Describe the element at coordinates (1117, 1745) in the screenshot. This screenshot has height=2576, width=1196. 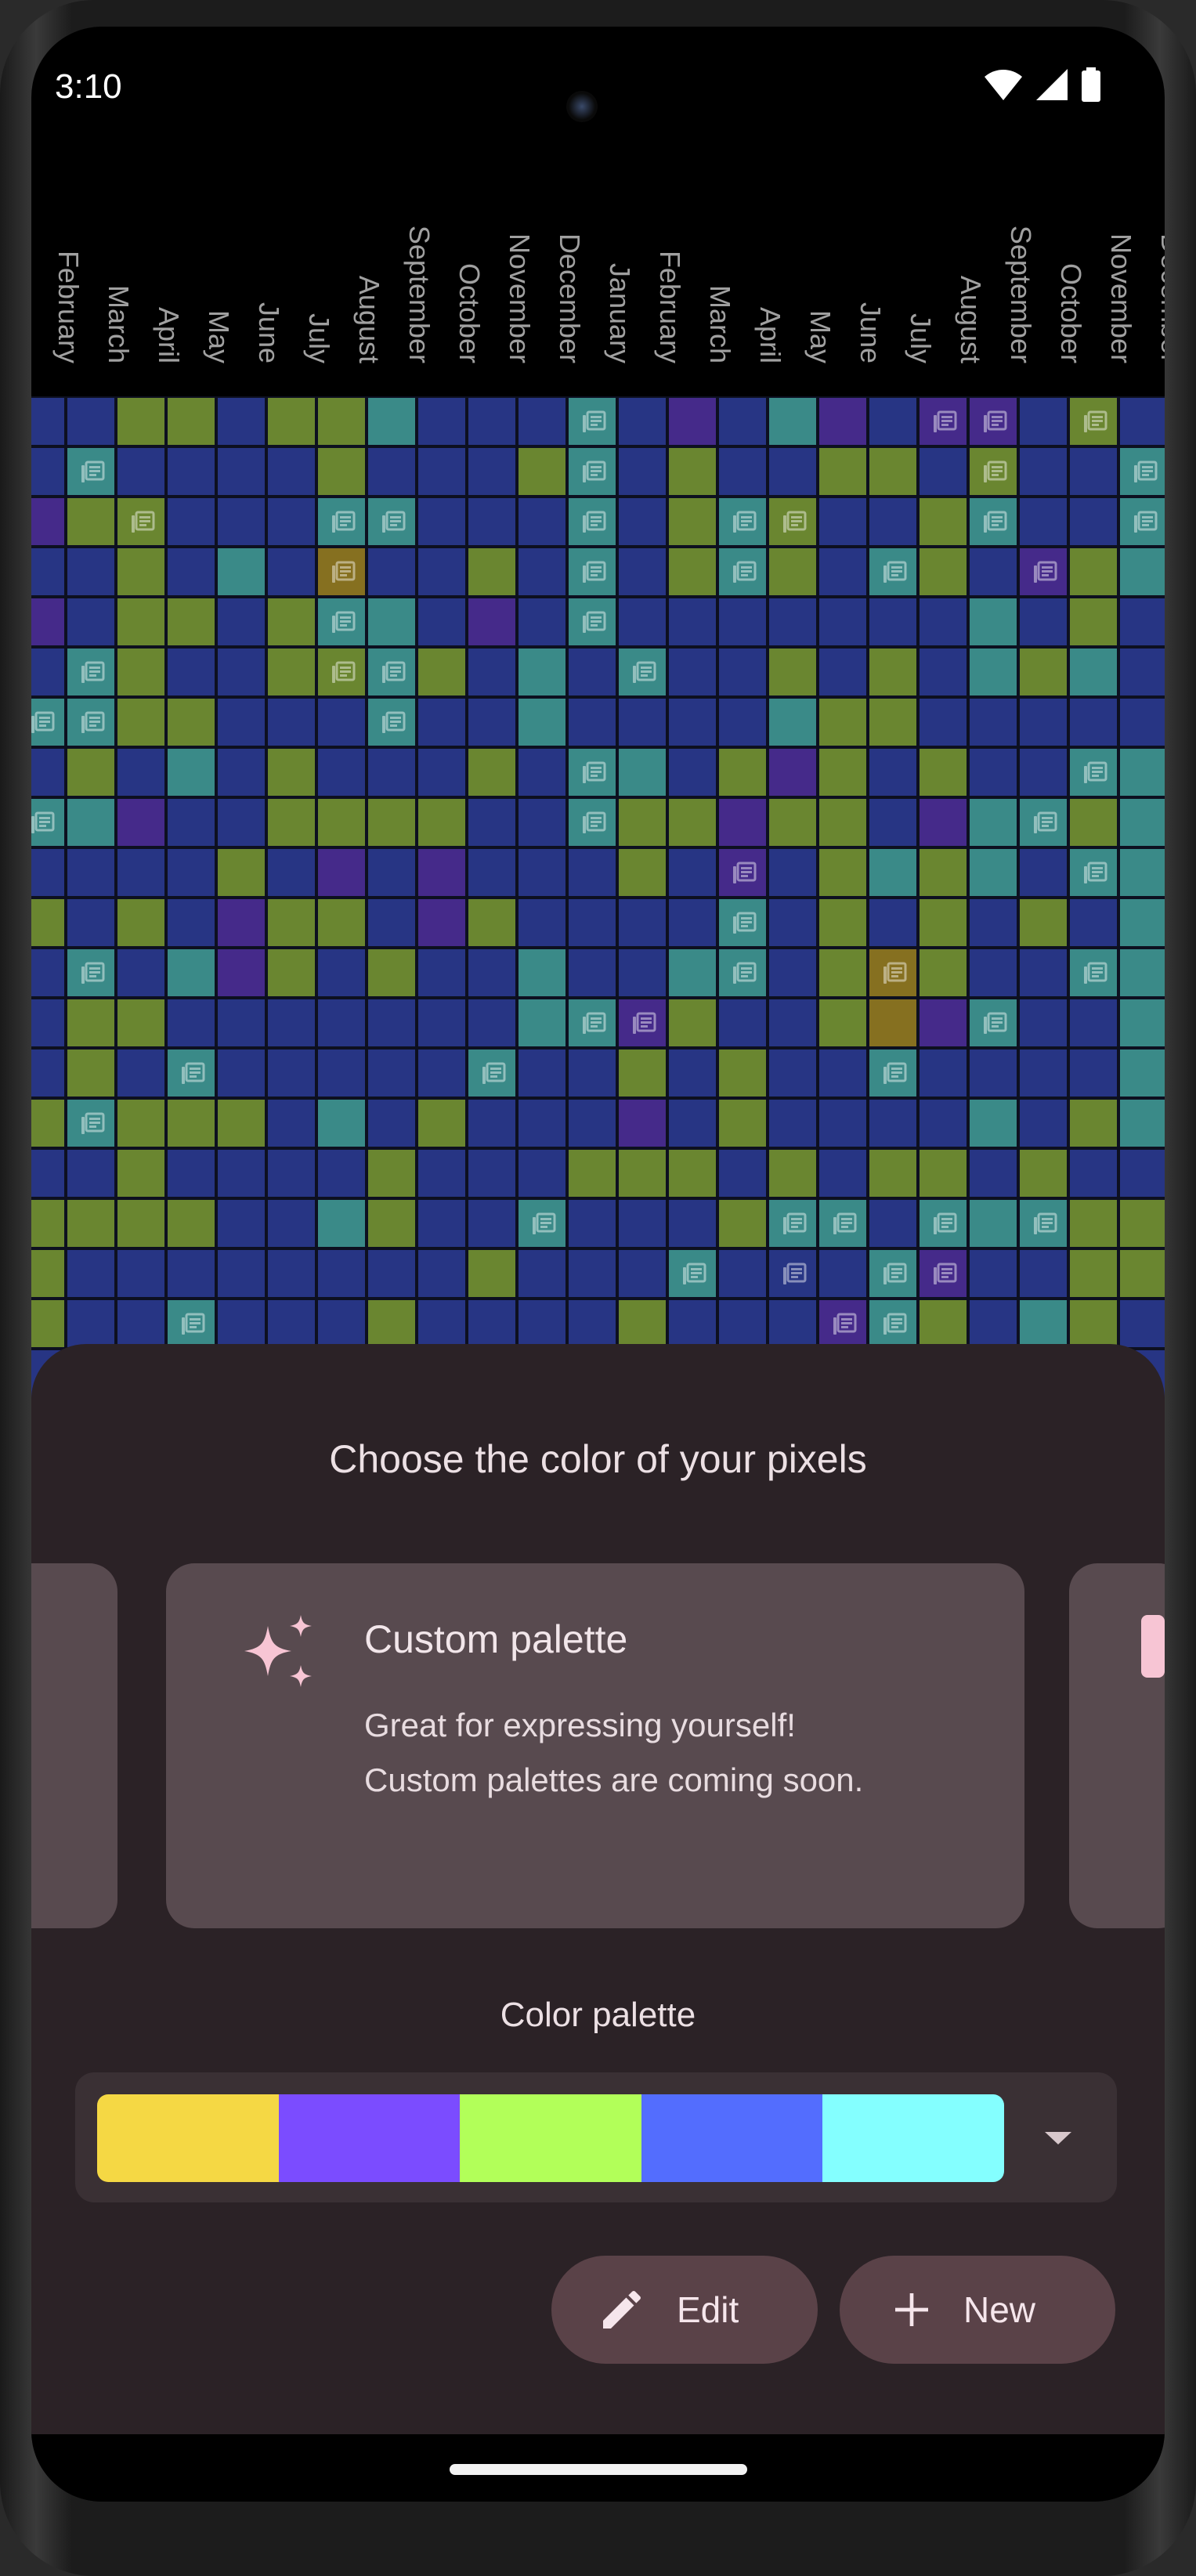
I see `palette-type-card-next` at that location.